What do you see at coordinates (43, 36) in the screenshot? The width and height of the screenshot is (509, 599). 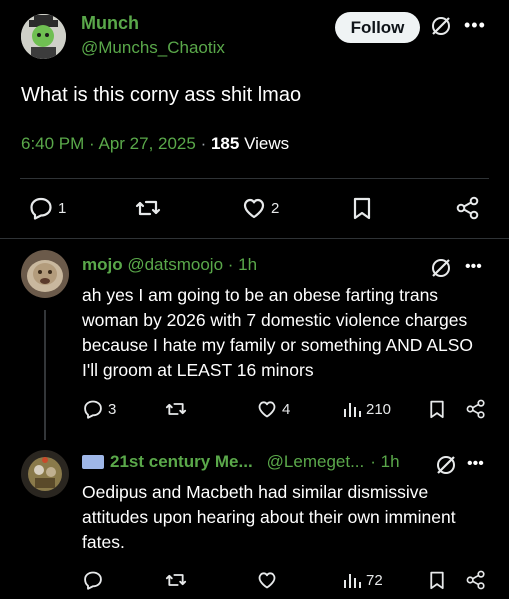 I see `author-avatar` at bounding box center [43, 36].